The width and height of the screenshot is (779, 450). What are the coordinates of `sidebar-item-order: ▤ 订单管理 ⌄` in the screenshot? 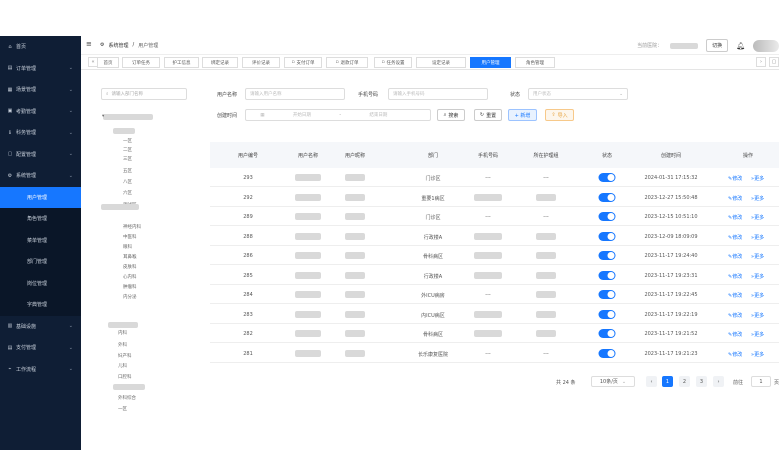 It's located at (40, 69).